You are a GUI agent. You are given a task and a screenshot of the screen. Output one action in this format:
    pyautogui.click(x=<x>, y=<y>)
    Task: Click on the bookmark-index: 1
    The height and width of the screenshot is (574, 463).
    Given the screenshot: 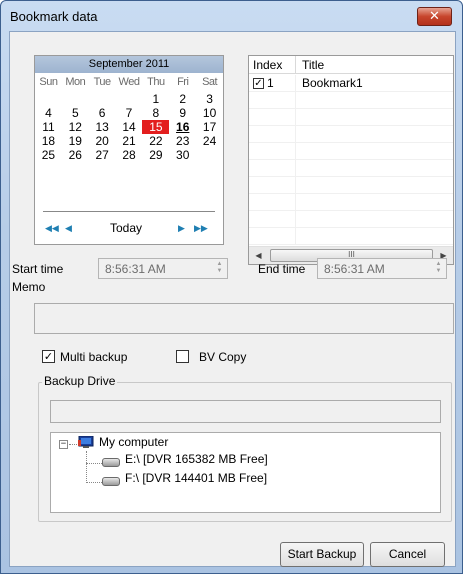 What is the action you would take?
    pyautogui.click(x=270, y=83)
    